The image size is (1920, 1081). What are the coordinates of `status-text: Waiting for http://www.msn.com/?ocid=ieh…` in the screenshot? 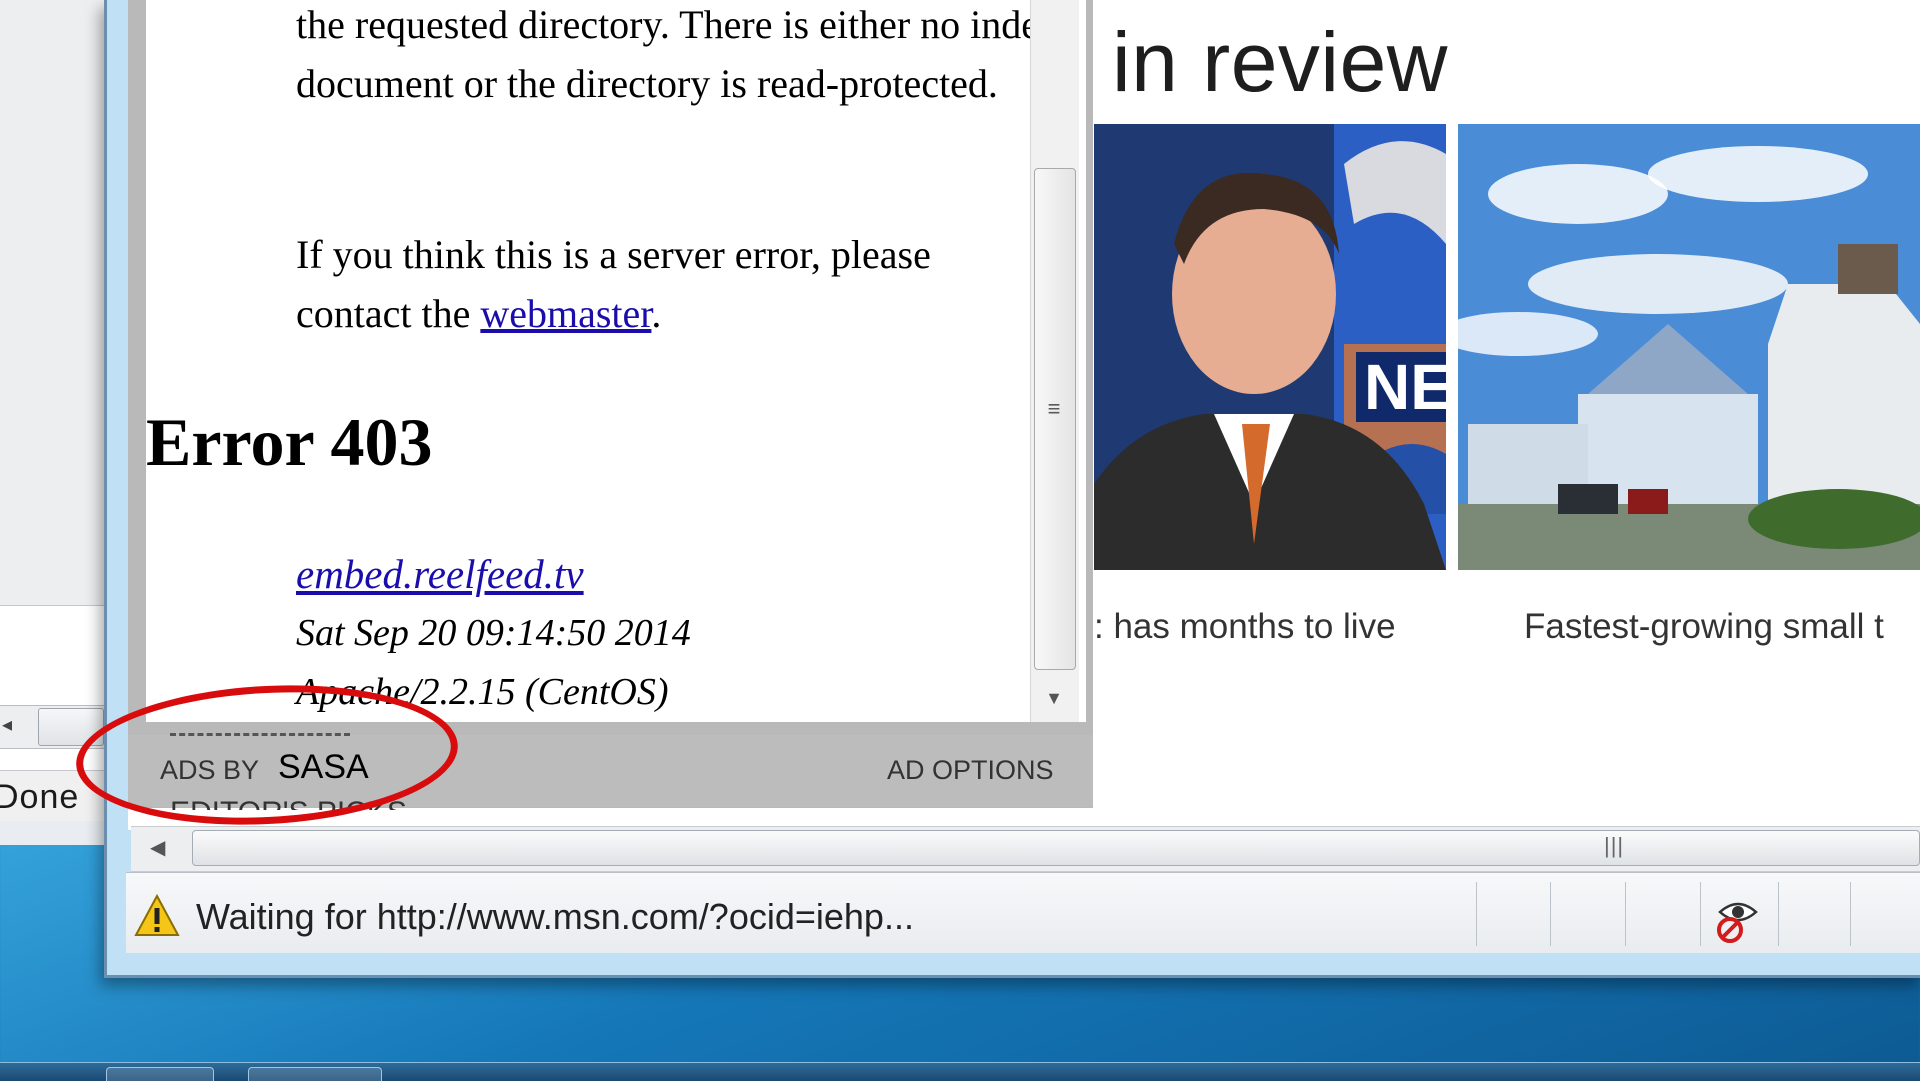 It's located at (555, 916).